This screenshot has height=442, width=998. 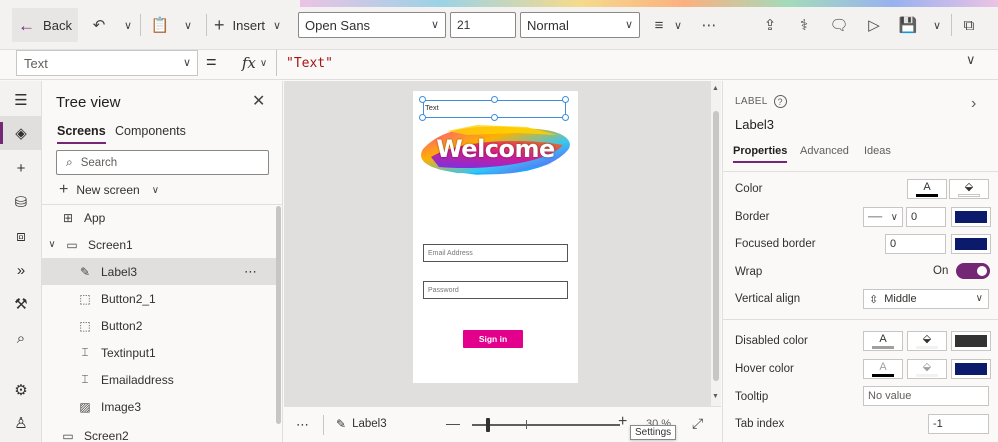 What do you see at coordinates (495, 290) in the screenshot?
I see `password-input: Password` at bounding box center [495, 290].